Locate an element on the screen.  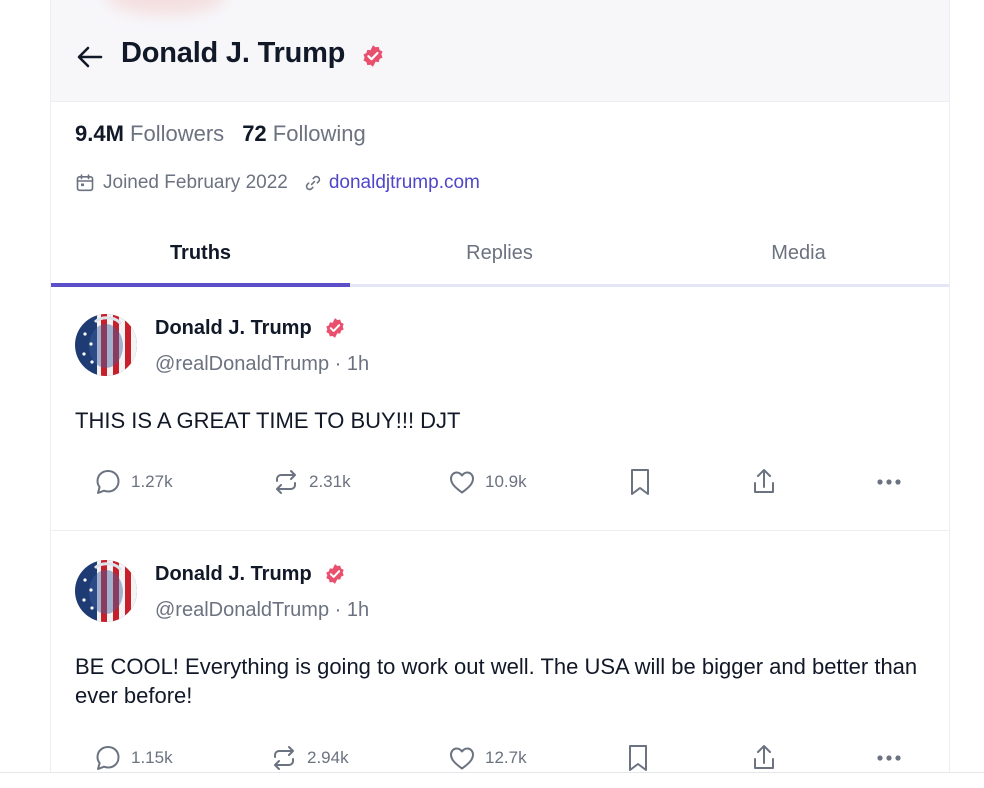
page-title: Donald J. Trump is located at coordinates (233, 53).